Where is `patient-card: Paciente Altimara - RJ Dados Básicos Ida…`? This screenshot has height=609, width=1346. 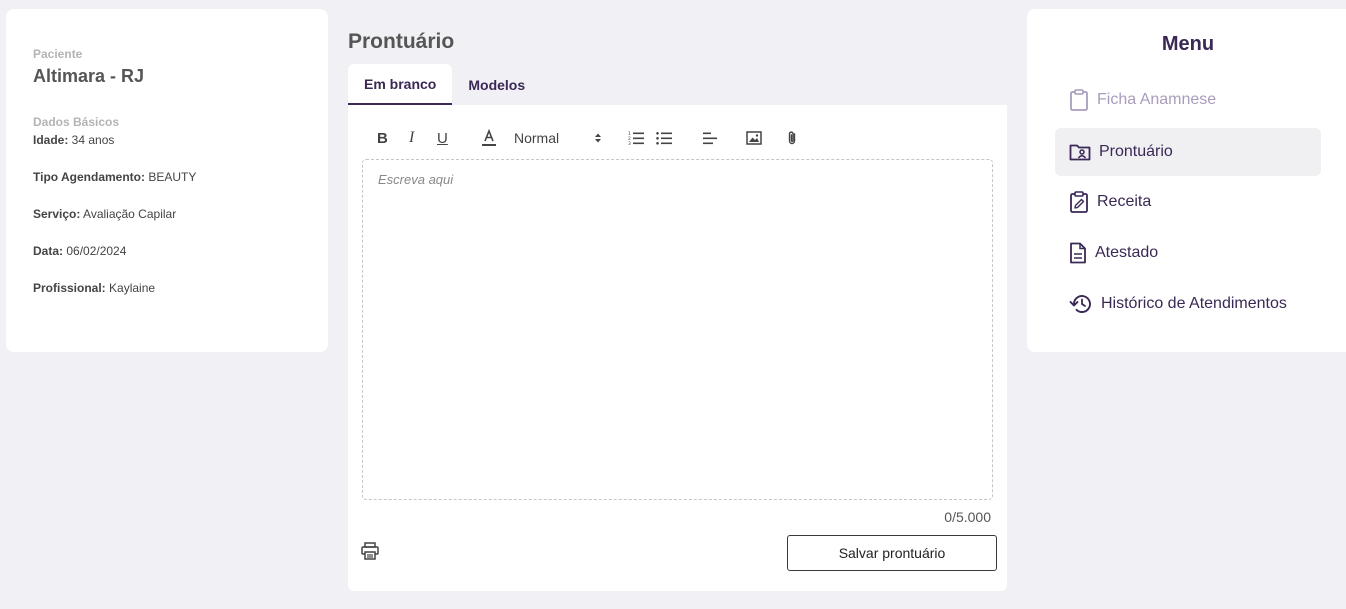 patient-card: Paciente Altimara - RJ Dados Básicos Ida… is located at coordinates (167, 180).